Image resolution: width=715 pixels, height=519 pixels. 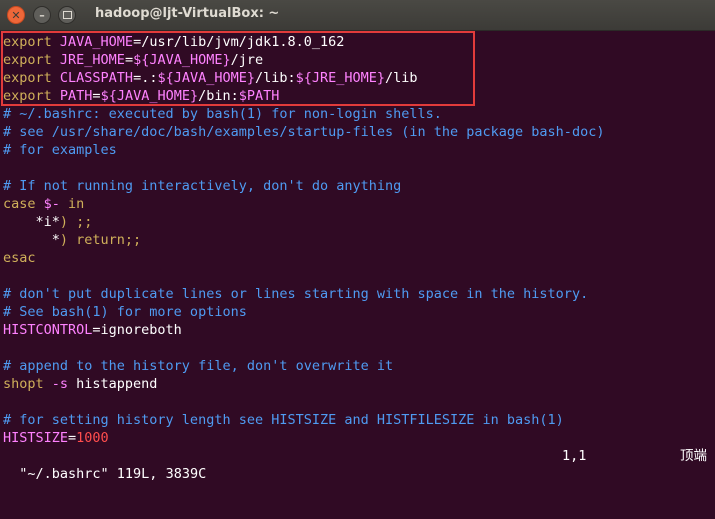 What do you see at coordinates (358, 96) in the screenshot?
I see `code-line: export PATH=${JAVA_HOME}/bin:$PATH` at bounding box center [358, 96].